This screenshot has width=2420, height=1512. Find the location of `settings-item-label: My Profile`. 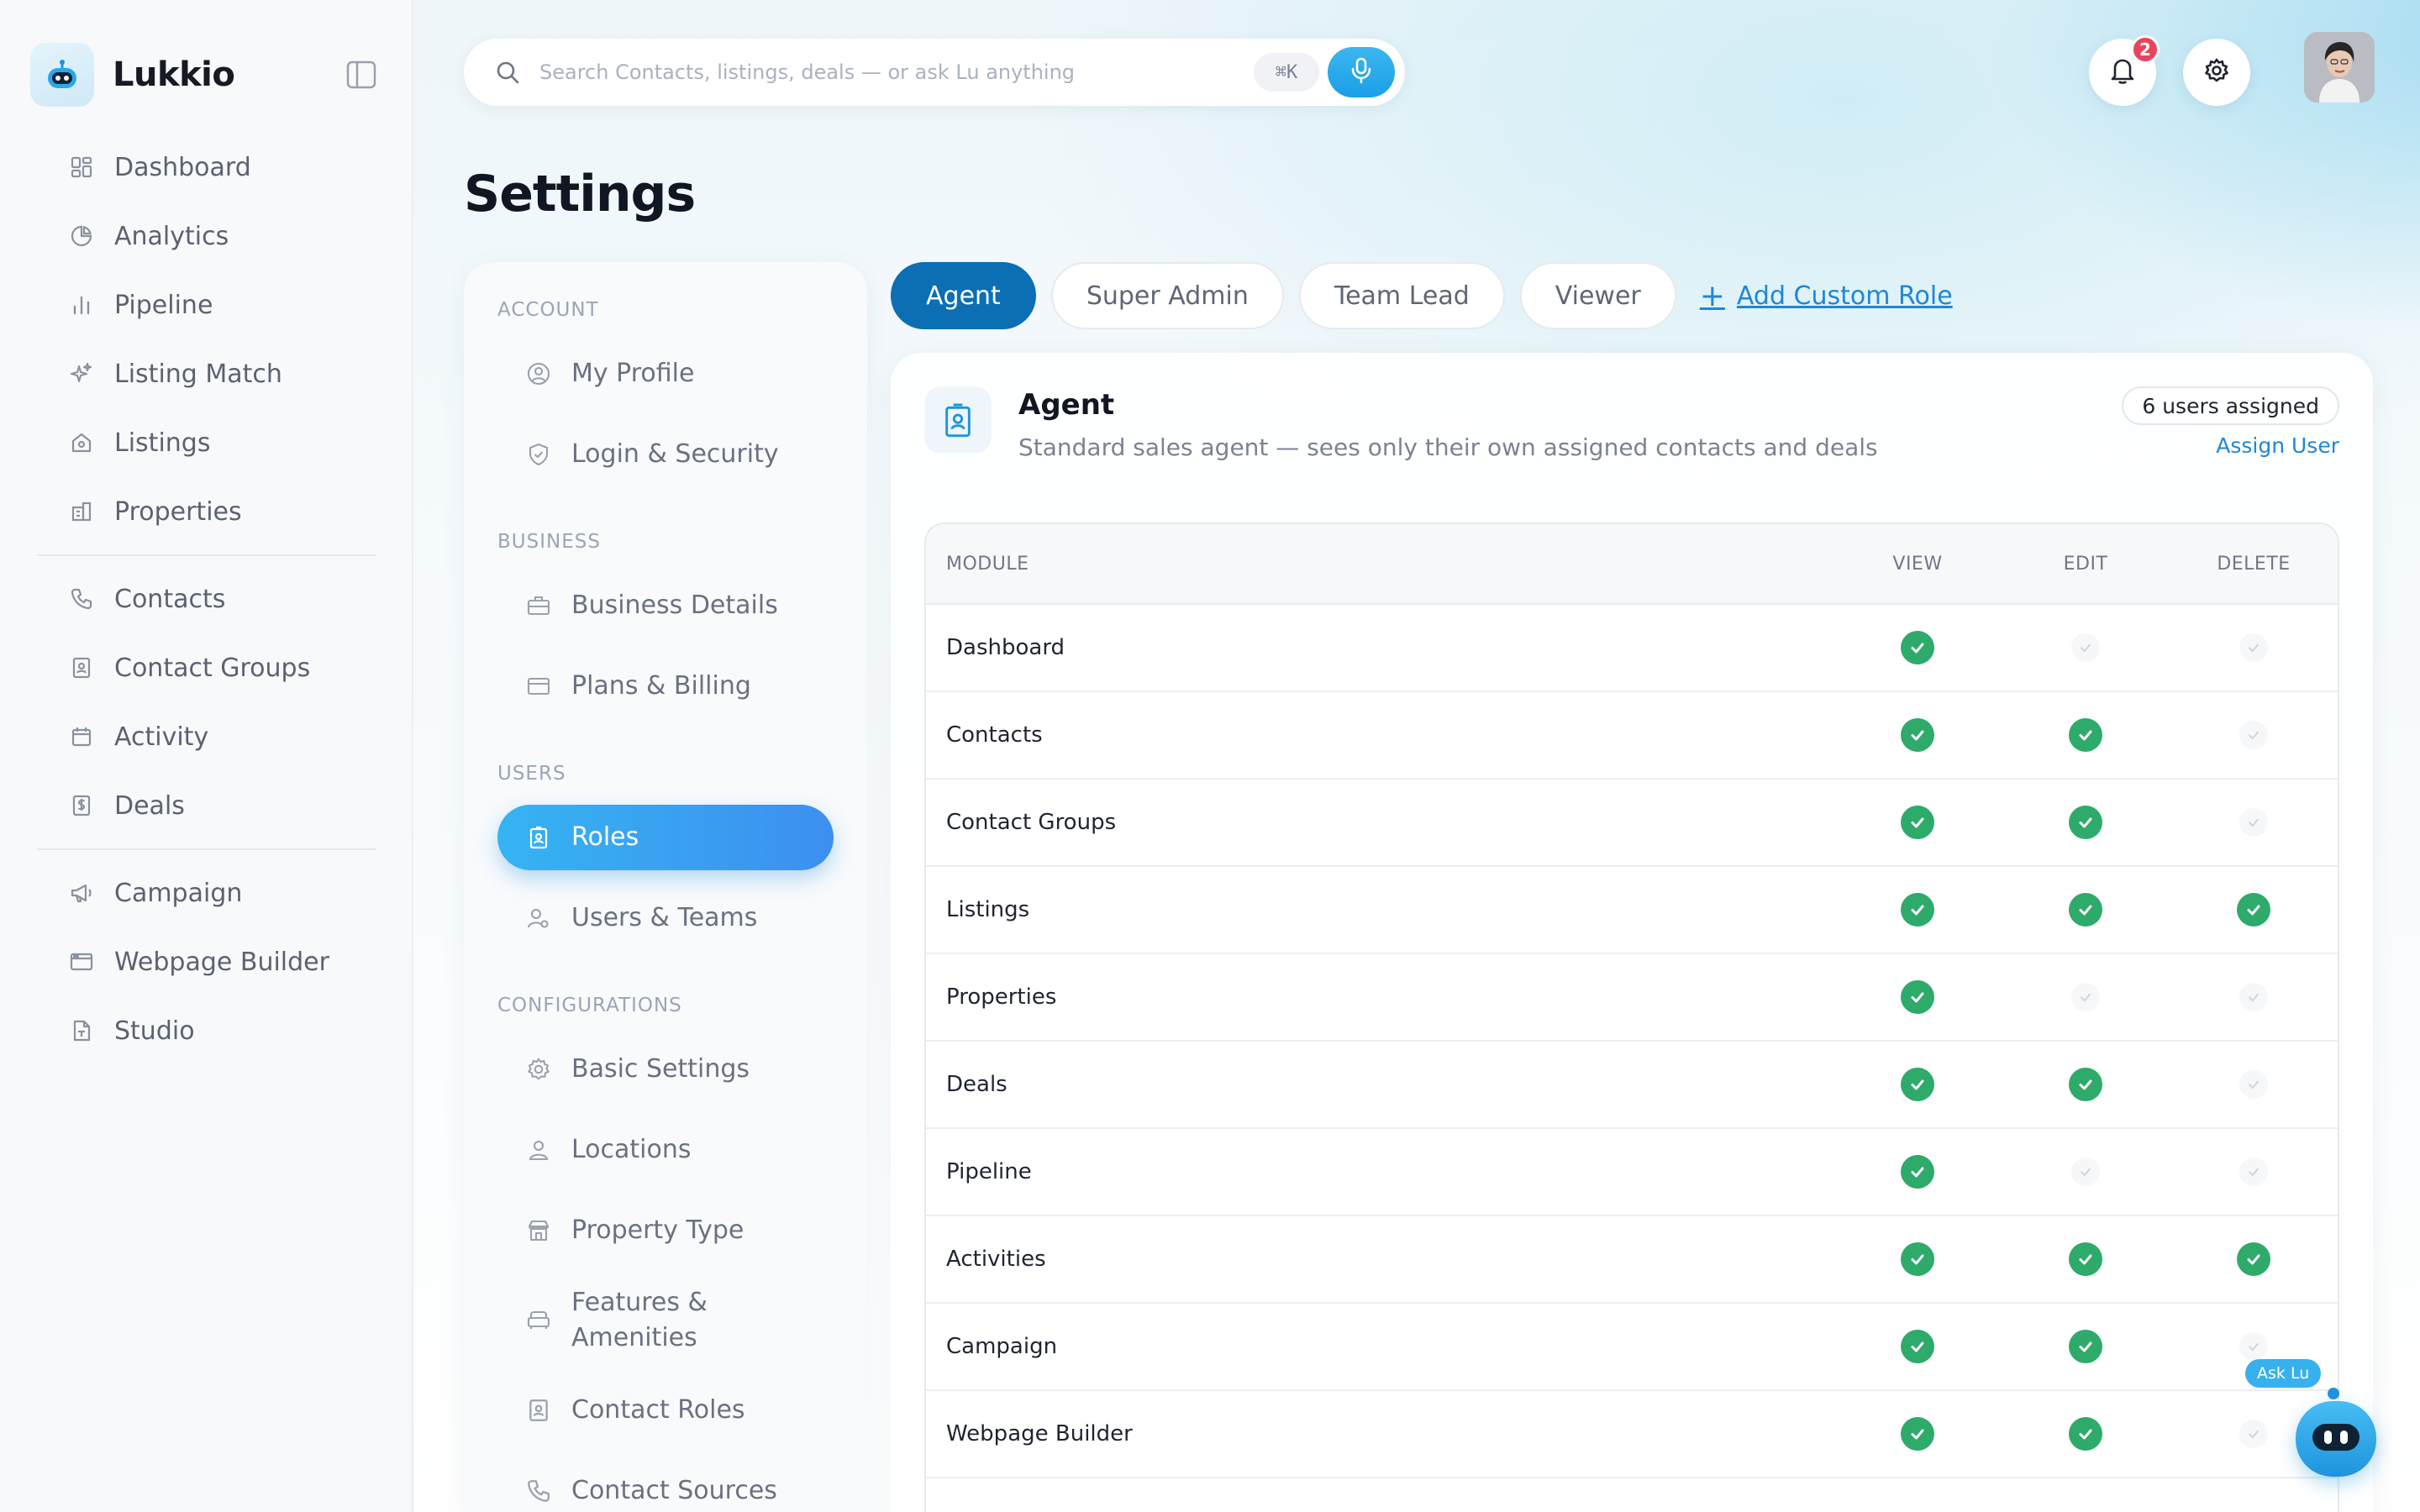

settings-item-label: My Profile is located at coordinates (633, 373).